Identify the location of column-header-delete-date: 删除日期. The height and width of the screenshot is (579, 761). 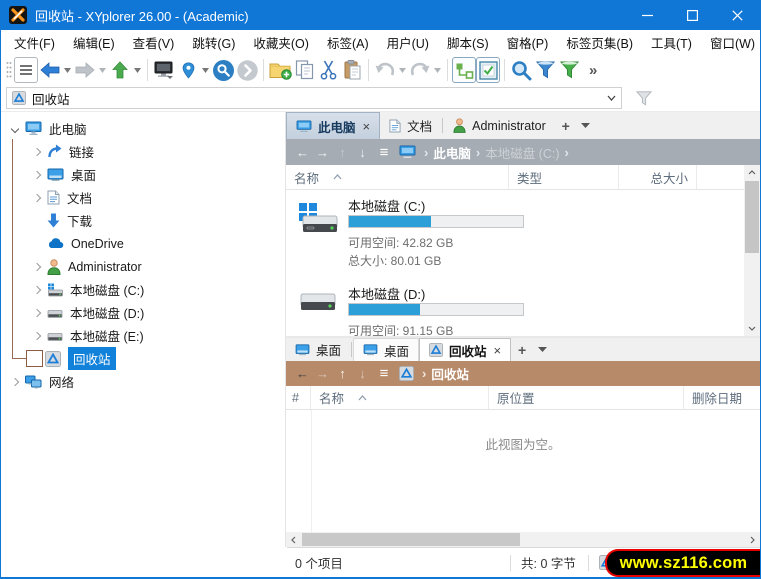
(722, 397).